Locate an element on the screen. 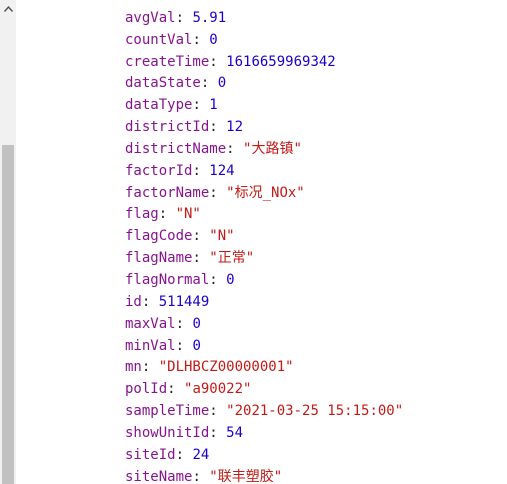  property-key: createTime is located at coordinates (167, 61).